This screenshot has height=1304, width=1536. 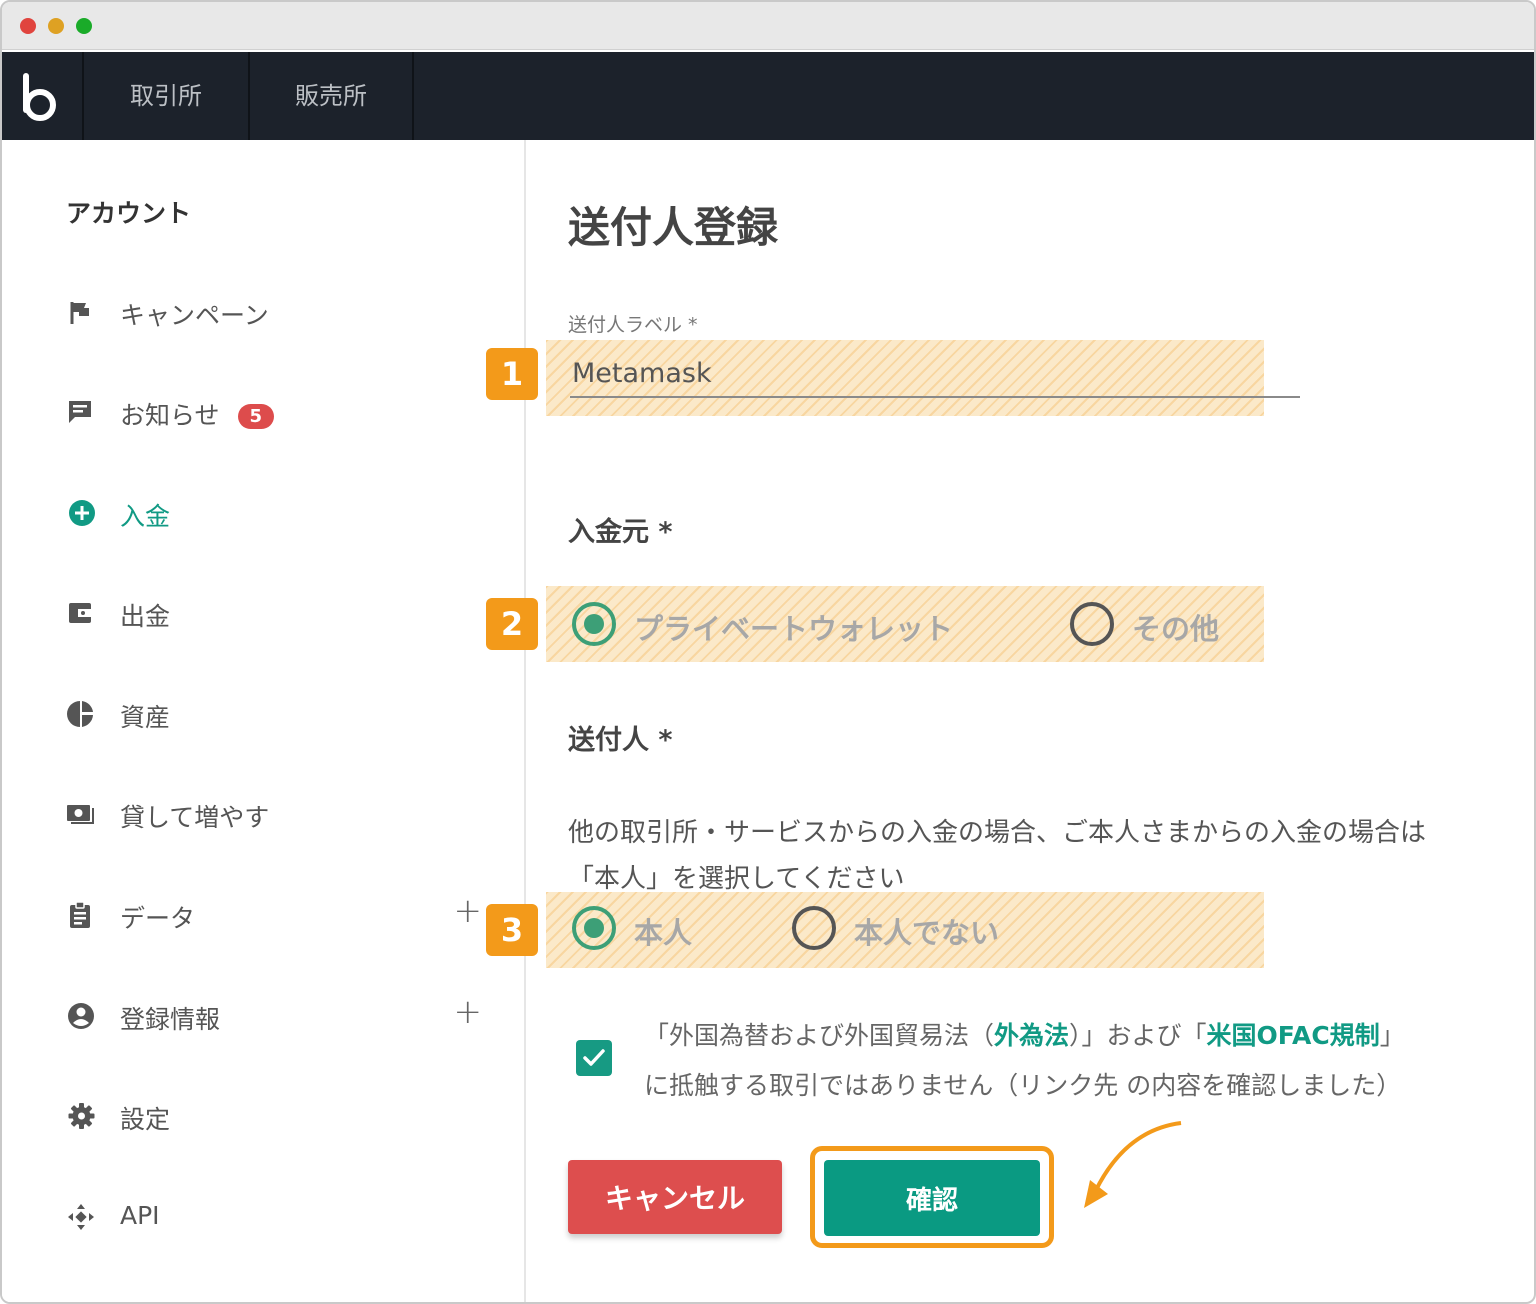 What do you see at coordinates (197, 414) in the screenshot?
I see `sidebar-item-label: お知らせ 5` at bounding box center [197, 414].